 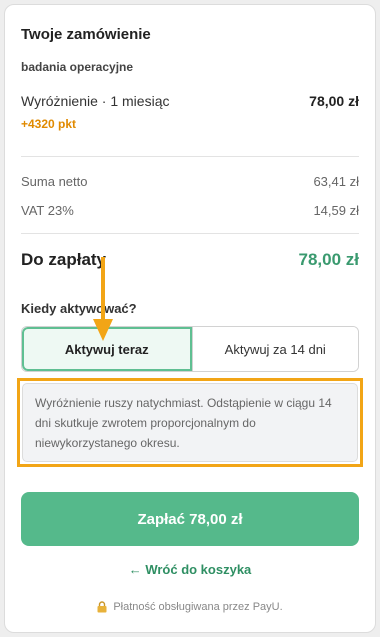 I want to click on order-title: Twoje zamówienie, so click(x=86, y=34).